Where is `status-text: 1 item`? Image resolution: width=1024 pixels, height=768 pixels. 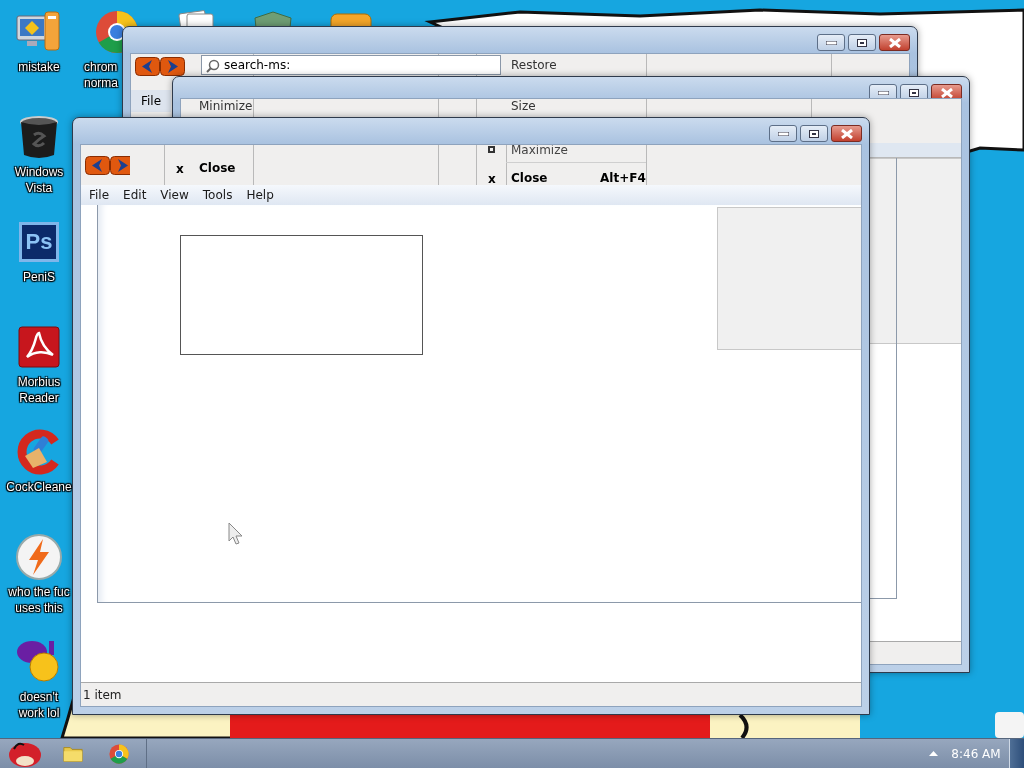
status-text: 1 item is located at coordinates (102, 694).